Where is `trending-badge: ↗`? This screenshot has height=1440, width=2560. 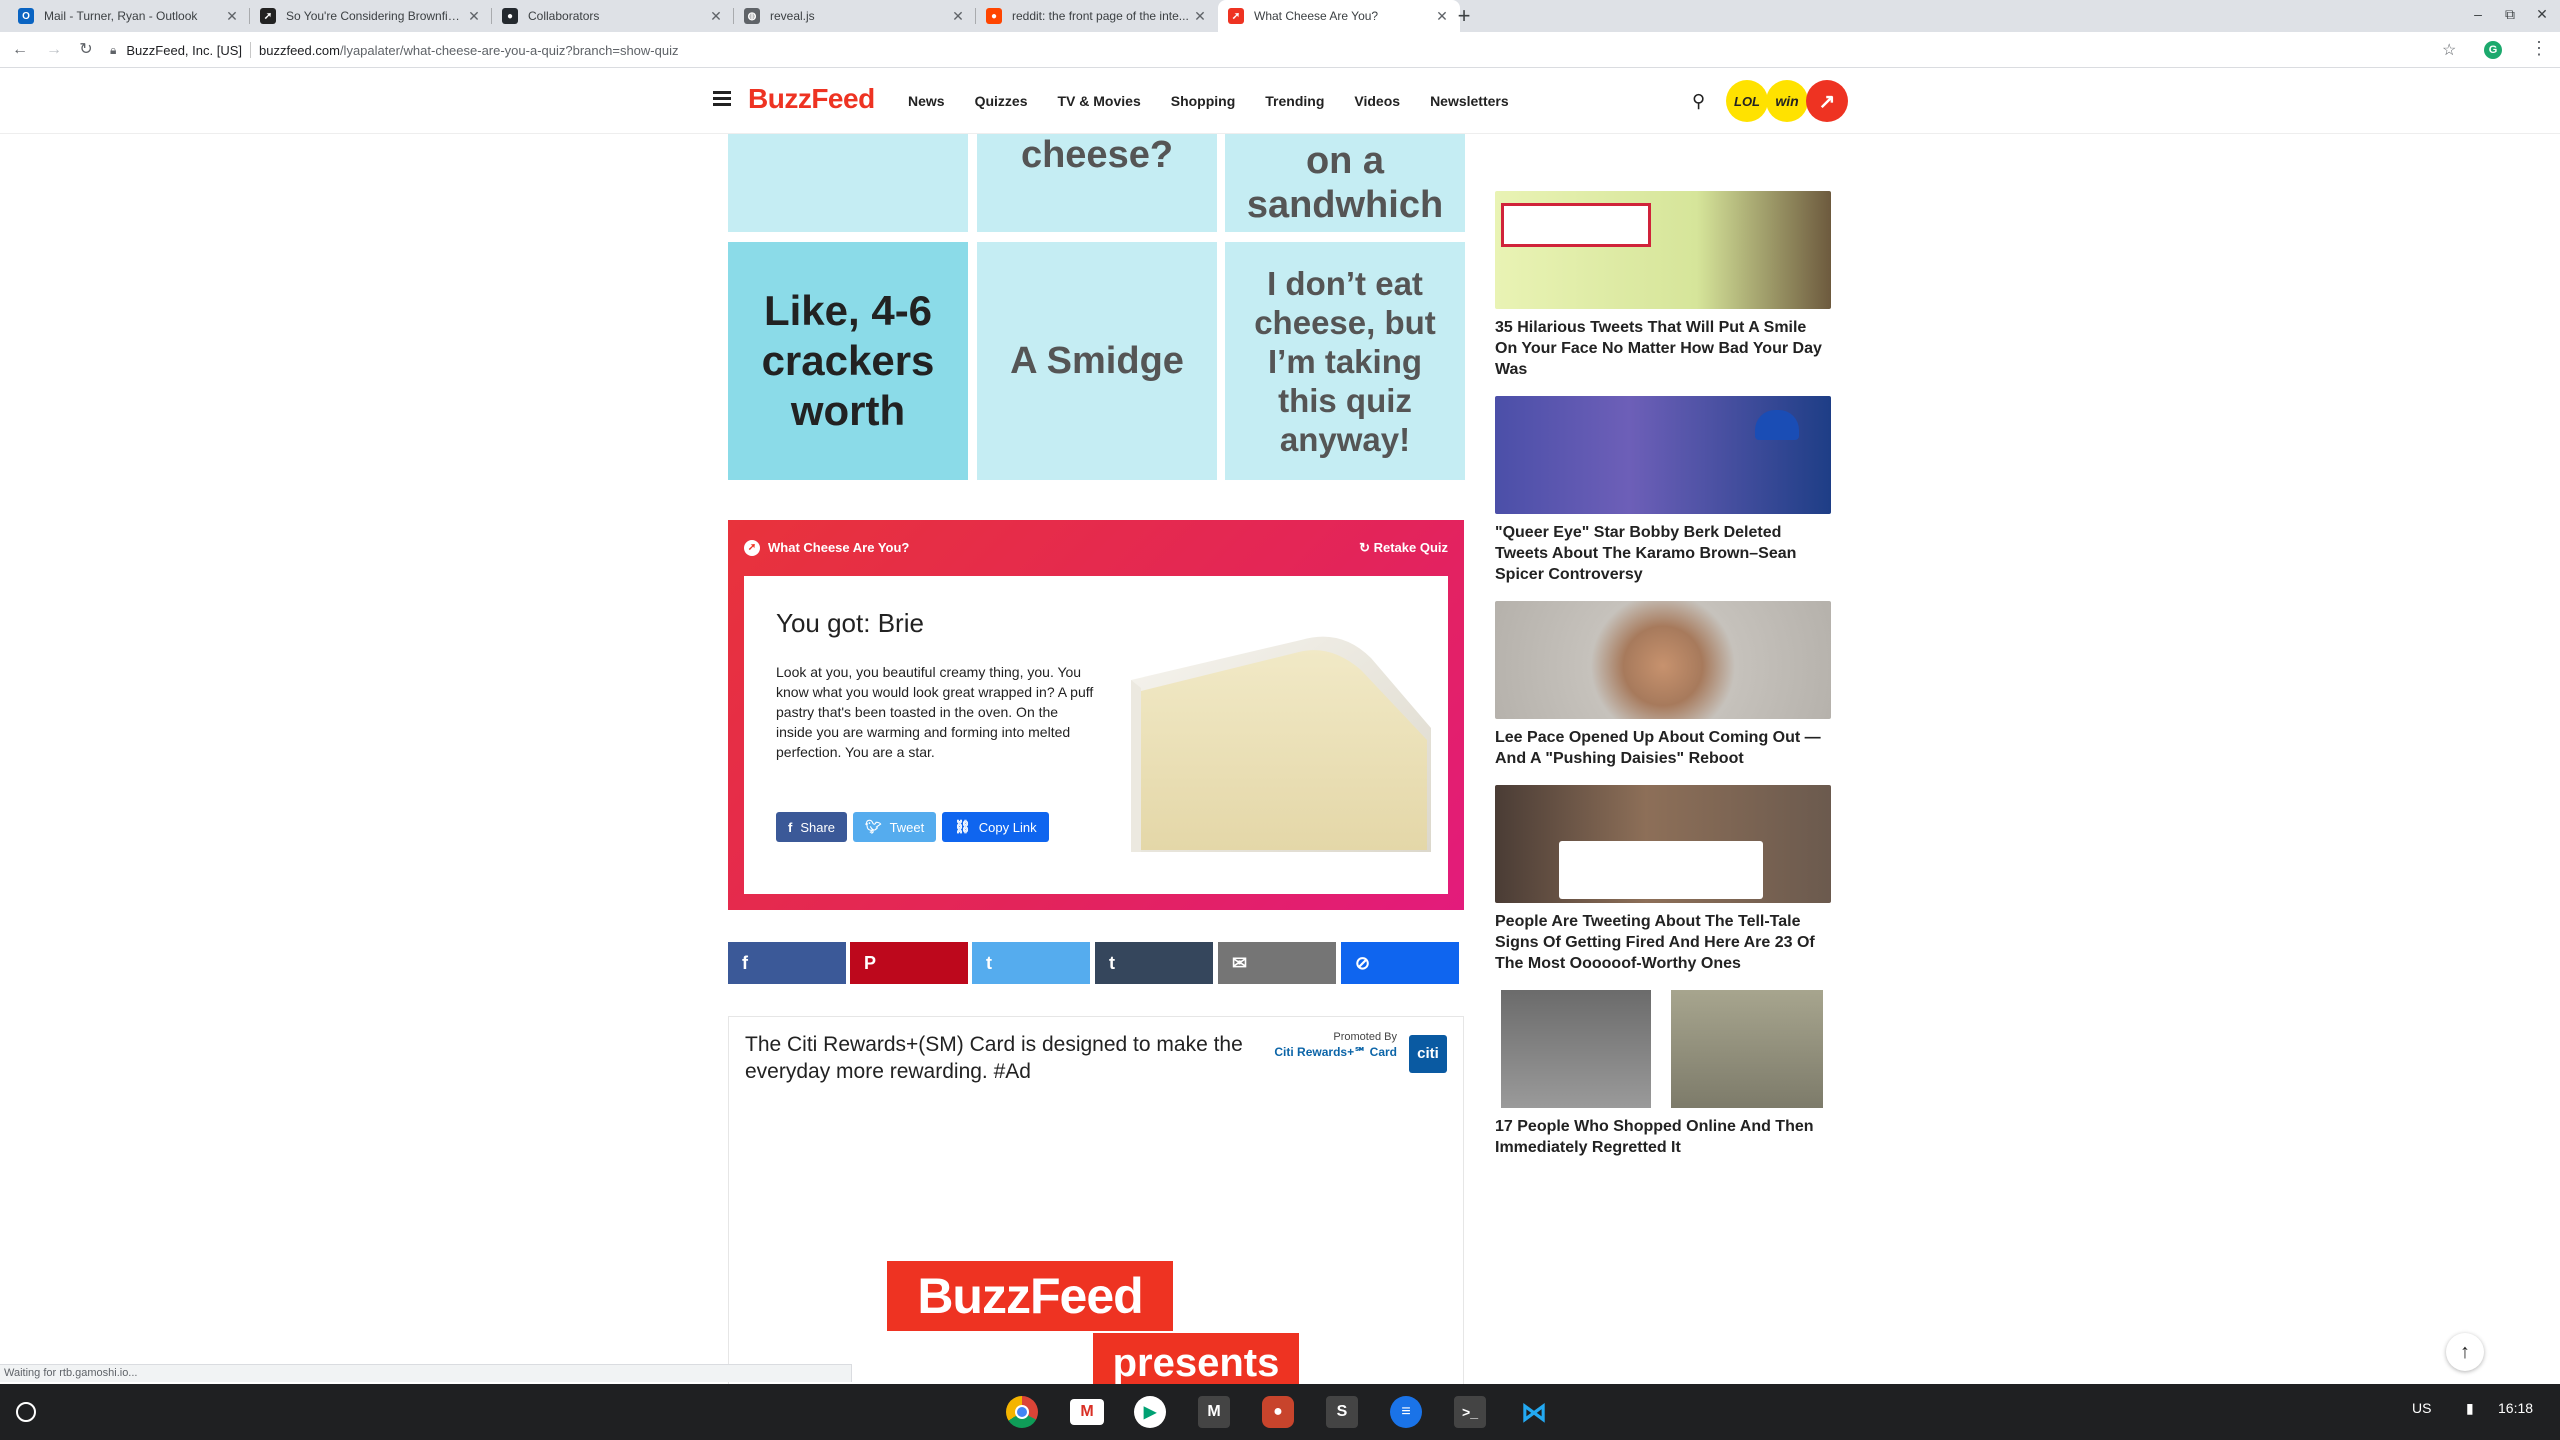
trending-badge: ↗ is located at coordinates (1827, 101).